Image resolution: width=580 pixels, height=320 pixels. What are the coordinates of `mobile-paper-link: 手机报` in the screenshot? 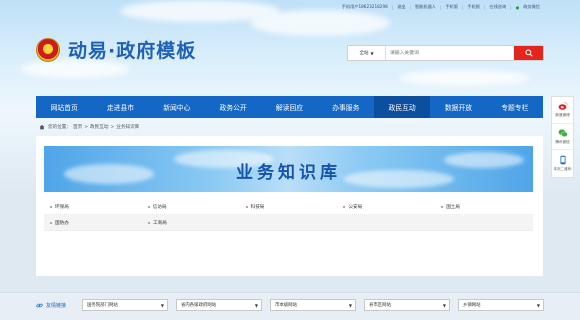 It's located at (473, 7).